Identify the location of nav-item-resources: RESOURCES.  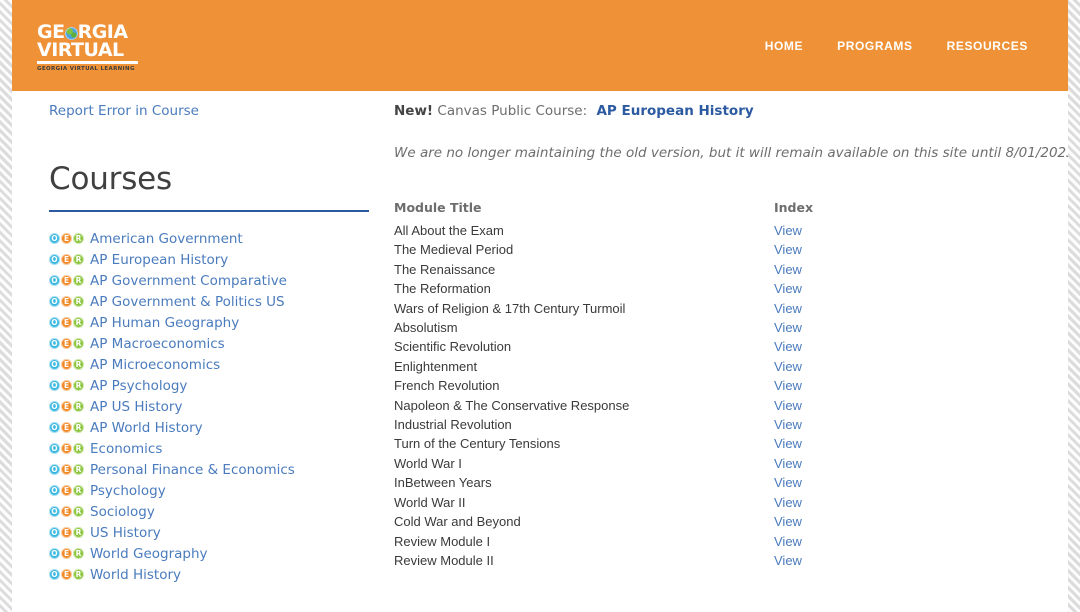
(987, 46).